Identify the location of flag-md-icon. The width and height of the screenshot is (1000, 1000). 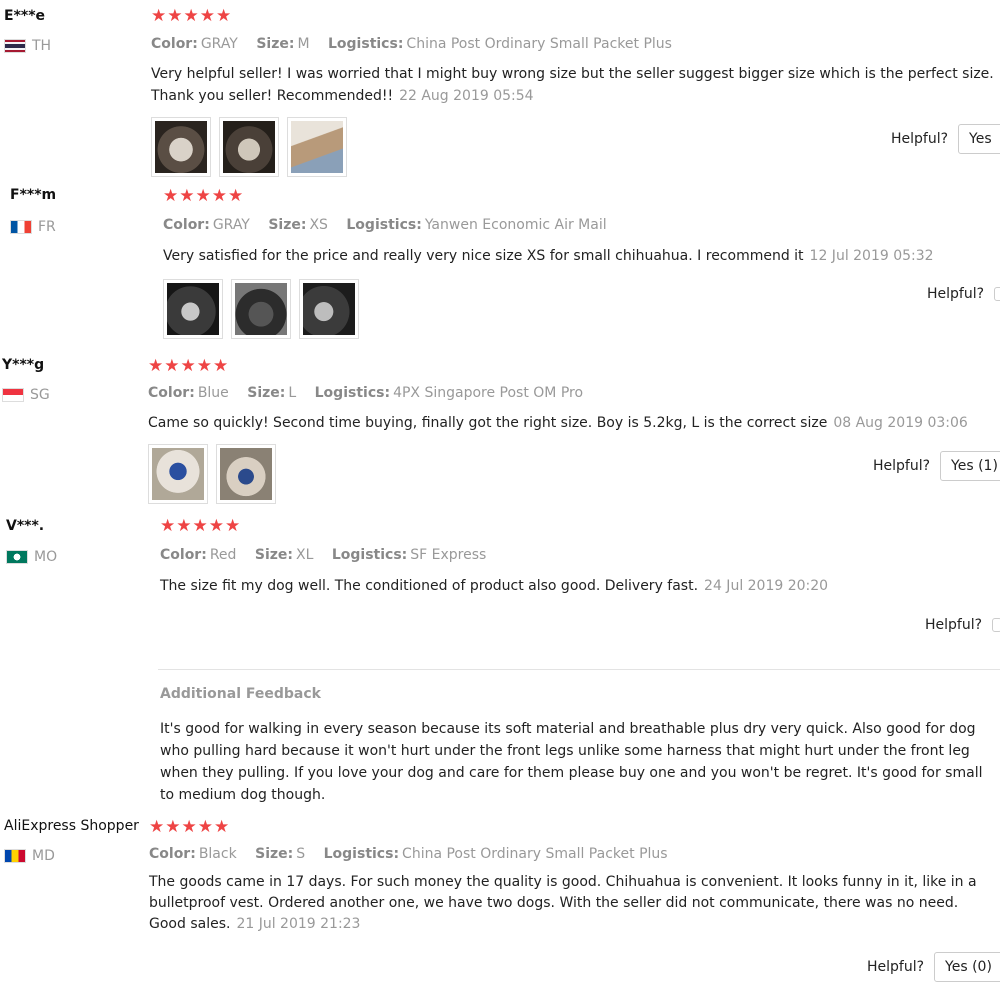
(15, 856).